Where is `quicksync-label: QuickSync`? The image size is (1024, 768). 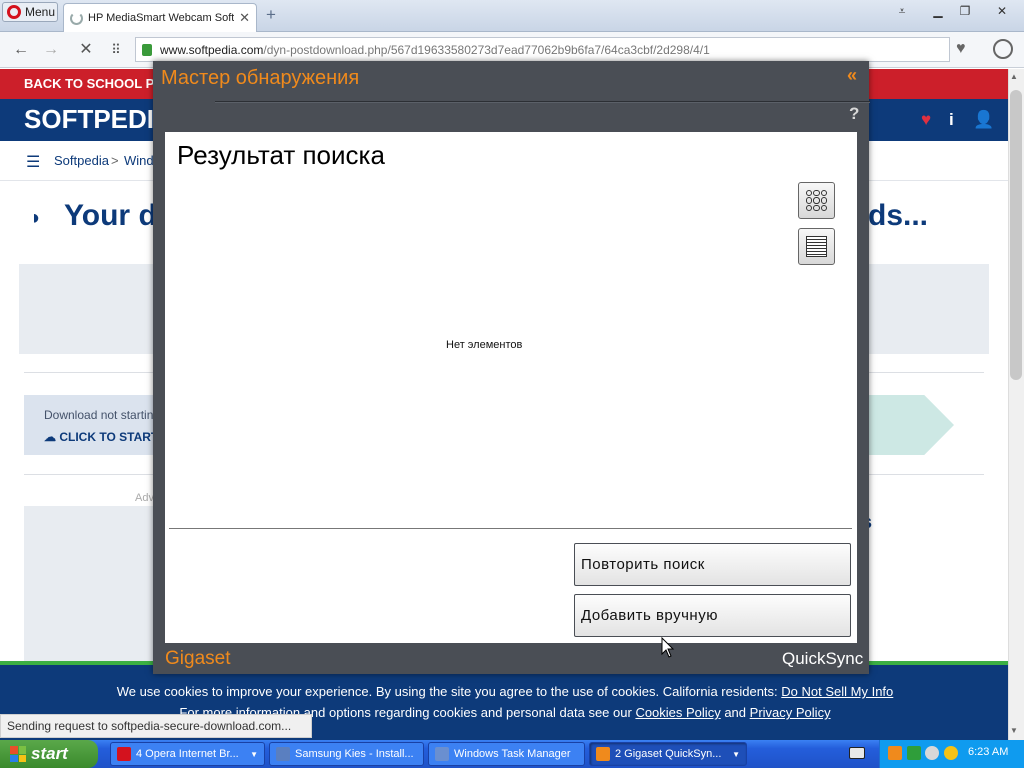 quicksync-label: QuickSync is located at coordinates (823, 658).